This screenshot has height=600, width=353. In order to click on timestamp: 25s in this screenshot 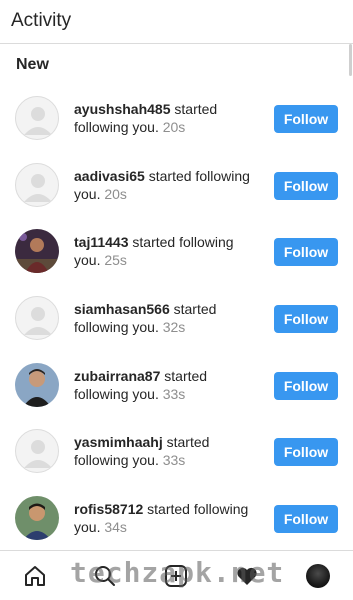, I will do `click(113, 260)`.